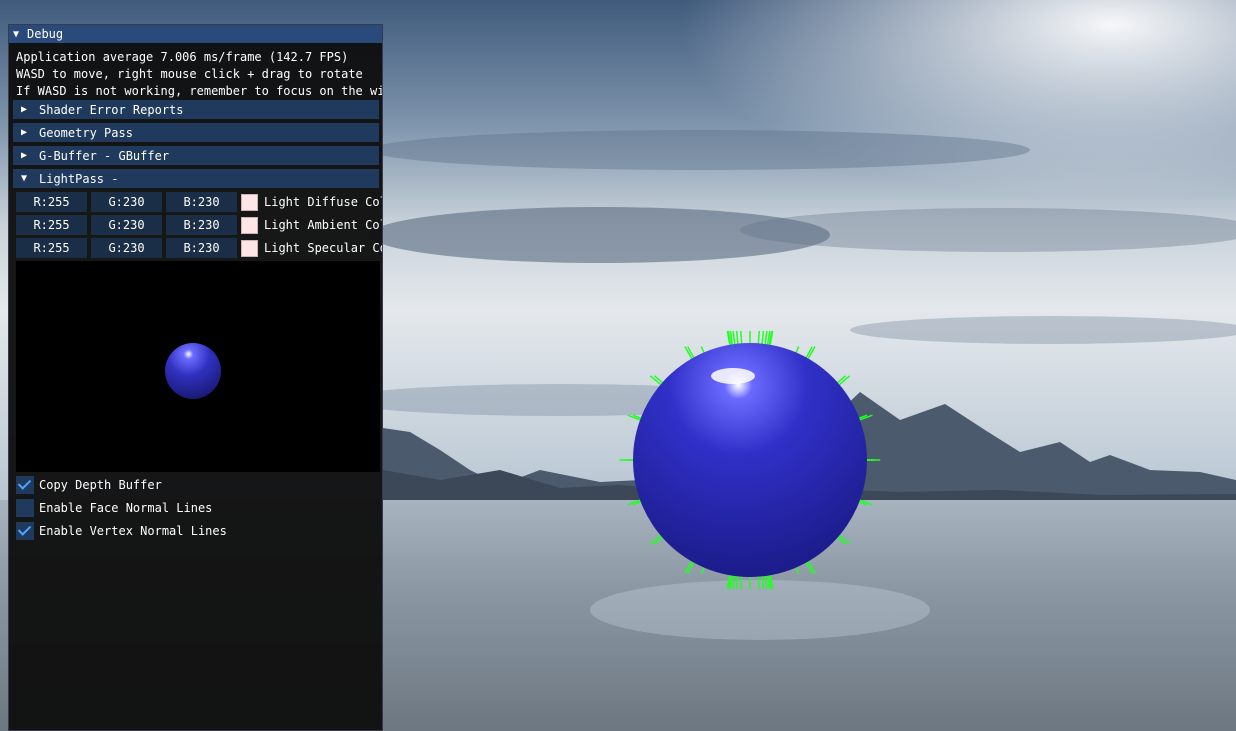  I want to click on header-label: Geometry Pass, so click(86, 132).